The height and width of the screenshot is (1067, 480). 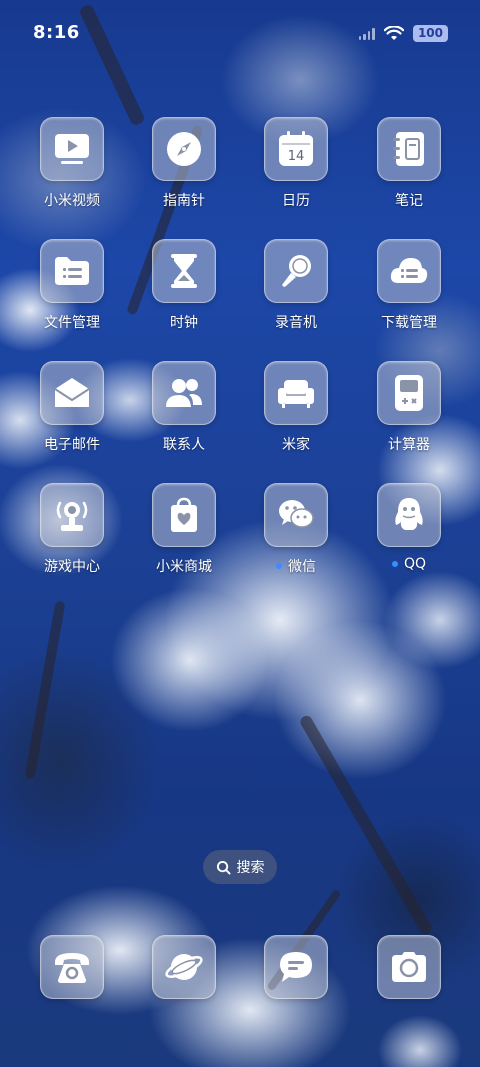 I want to click on search-button: 搜索, so click(x=240, y=867).